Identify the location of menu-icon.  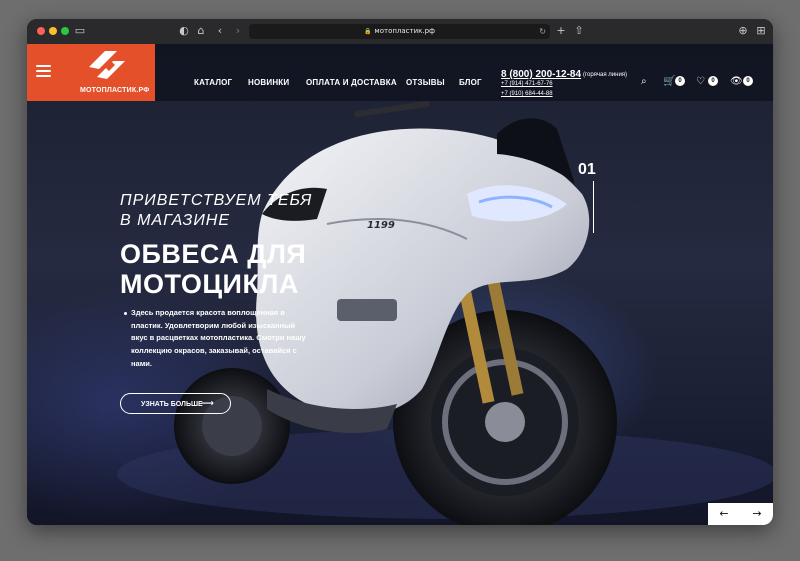
(43, 71).